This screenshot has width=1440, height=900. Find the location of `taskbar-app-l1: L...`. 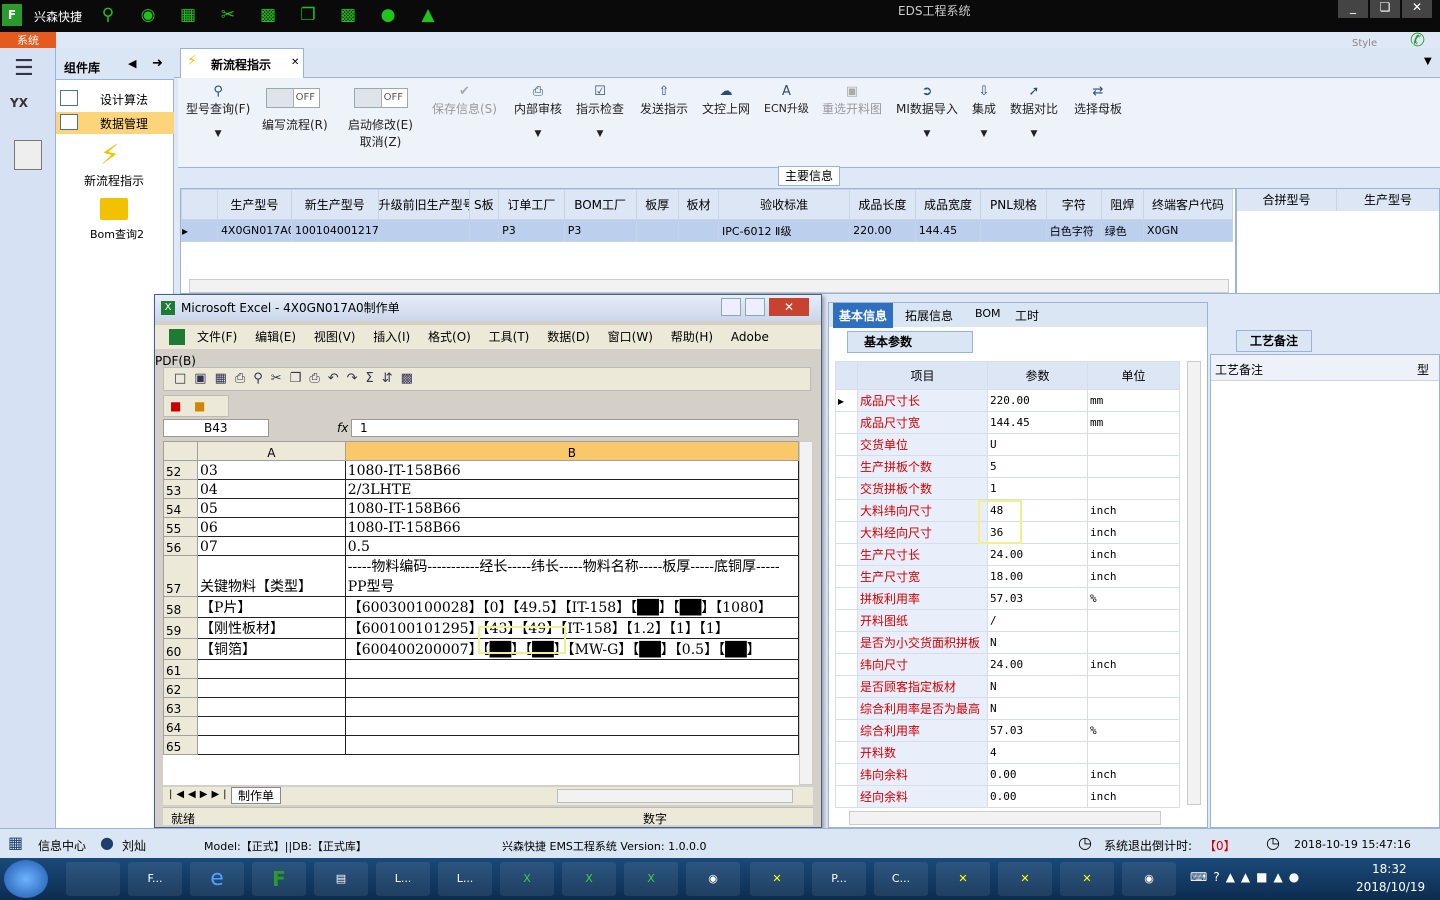

taskbar-app-l1: L... is located at coordinates (403, 879).